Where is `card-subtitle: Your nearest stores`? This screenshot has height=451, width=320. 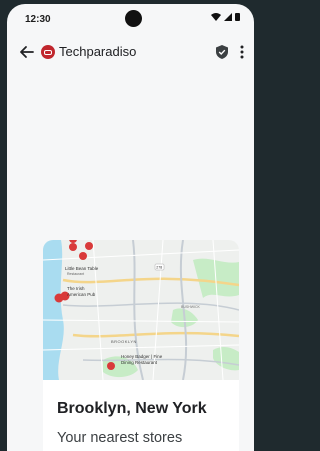 card-subtitle: Your nearest stores is located at coordinates (120, 438).